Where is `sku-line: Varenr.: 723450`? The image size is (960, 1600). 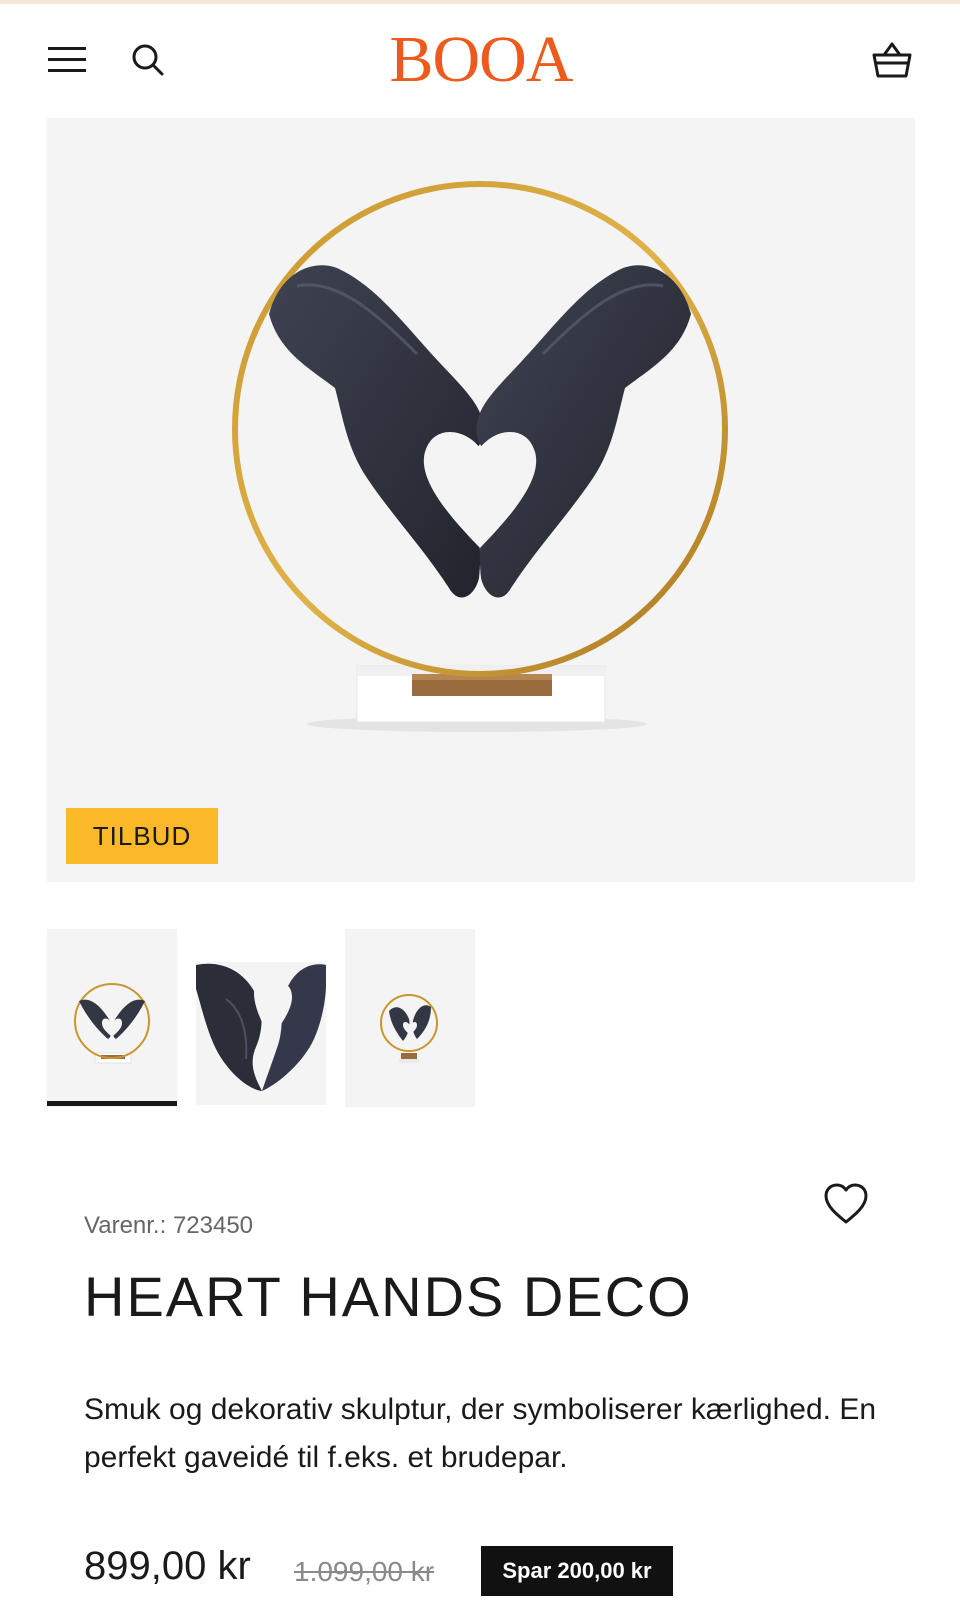
sku-line: Varenr.: 723450 is located at coordinates (168, 1226).